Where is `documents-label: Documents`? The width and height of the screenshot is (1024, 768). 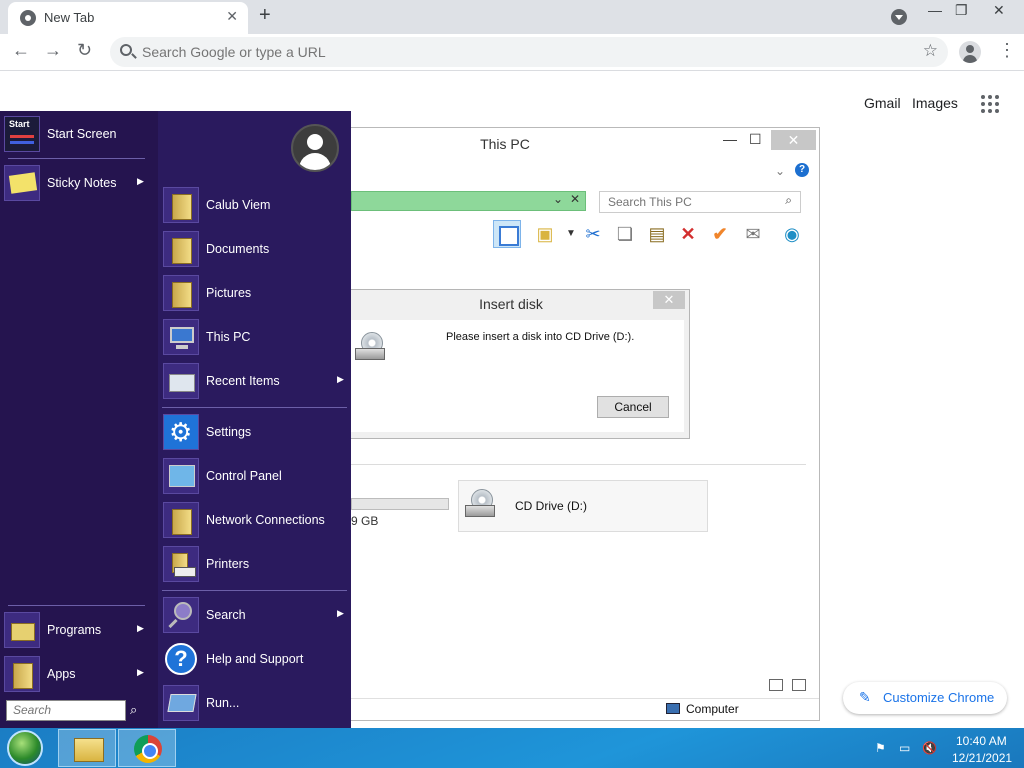 documents-label: Documents is located at coordinates (238, 249).